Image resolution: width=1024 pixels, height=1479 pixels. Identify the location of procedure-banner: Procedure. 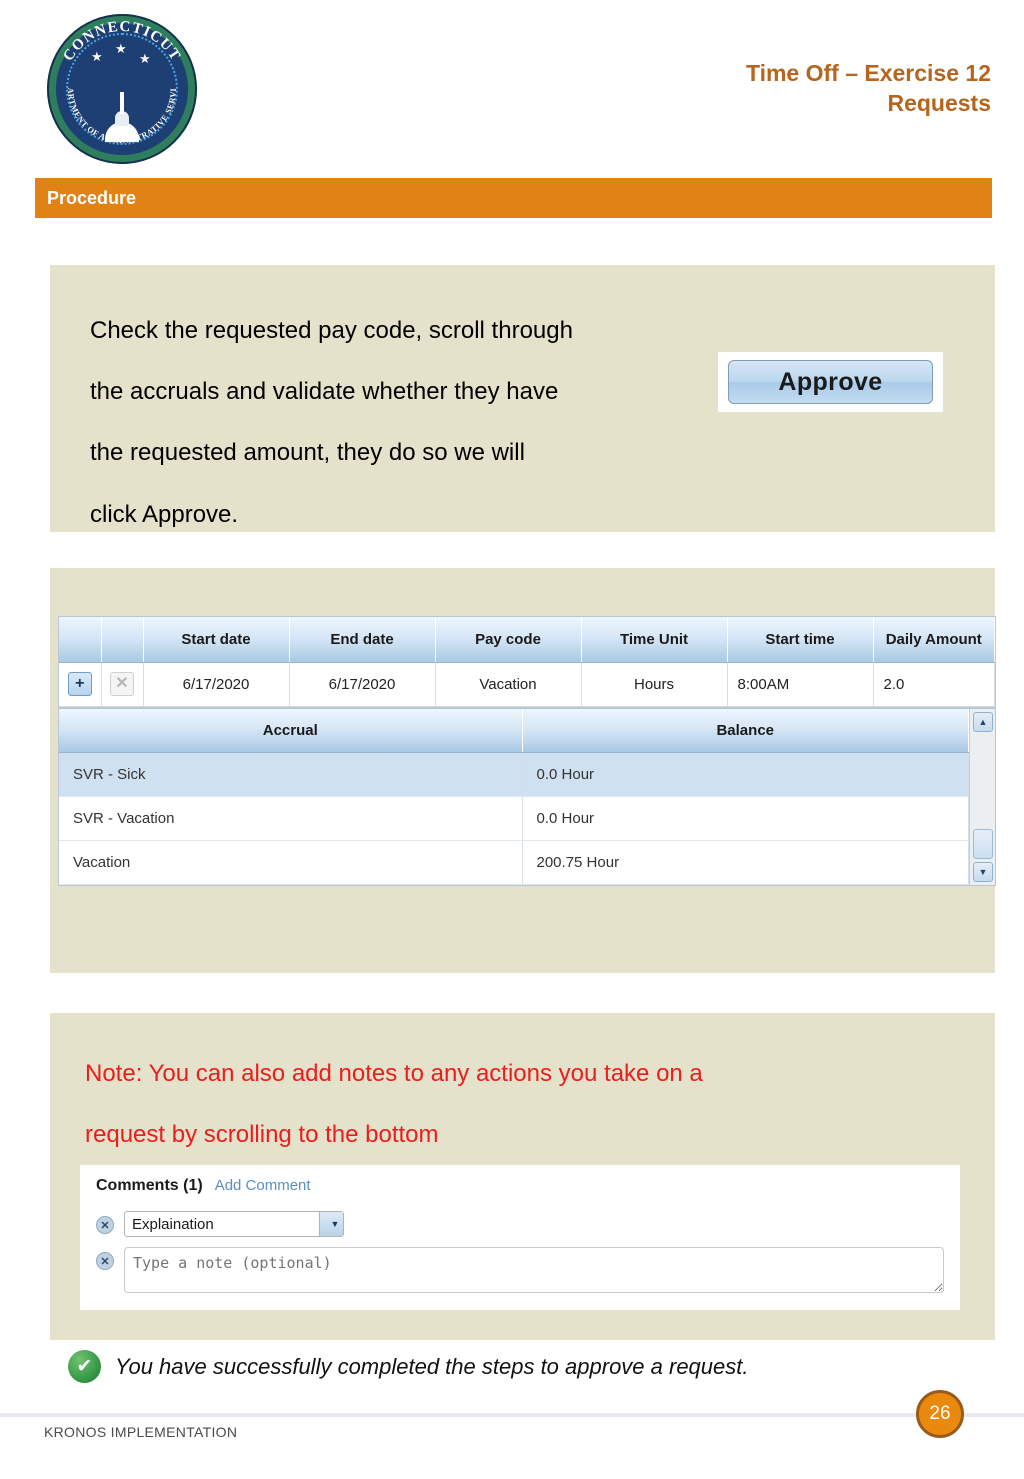
(513, 198).